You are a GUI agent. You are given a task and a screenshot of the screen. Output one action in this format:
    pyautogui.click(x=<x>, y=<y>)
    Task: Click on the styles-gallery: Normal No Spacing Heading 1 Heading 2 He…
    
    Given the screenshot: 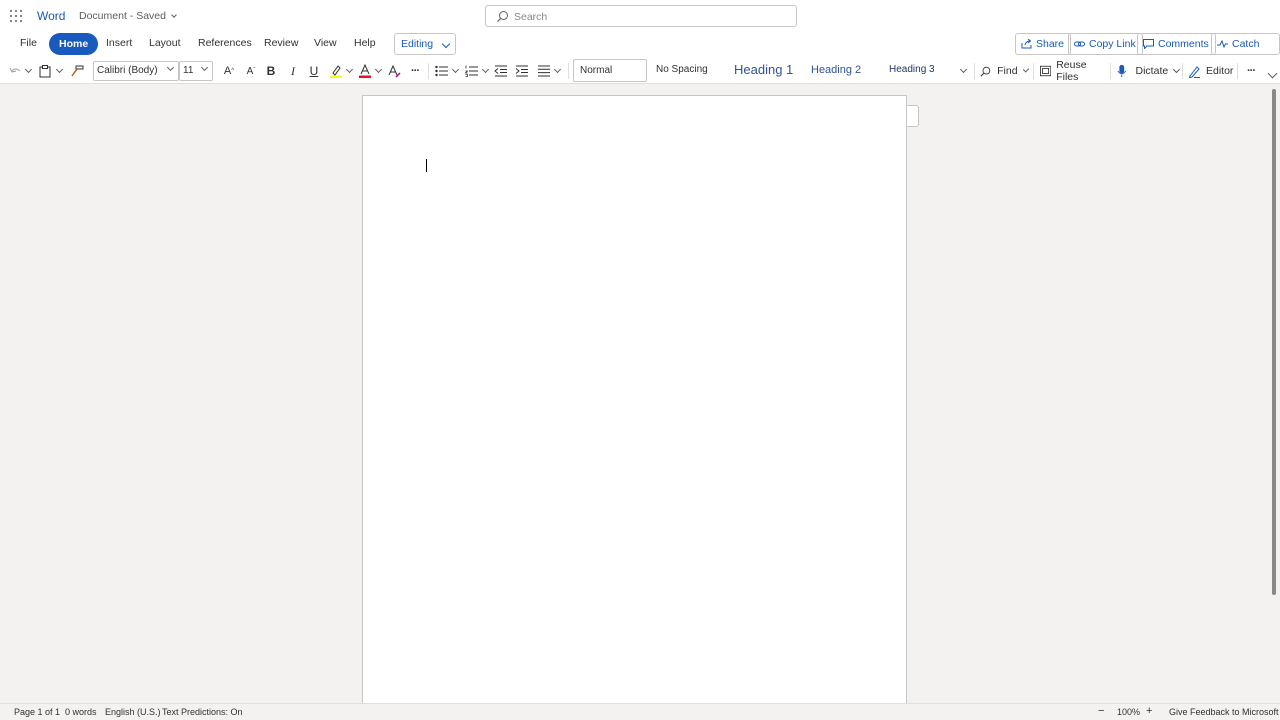 What is the action you would take?
    pyautogui.click(x=771, y=70)
    